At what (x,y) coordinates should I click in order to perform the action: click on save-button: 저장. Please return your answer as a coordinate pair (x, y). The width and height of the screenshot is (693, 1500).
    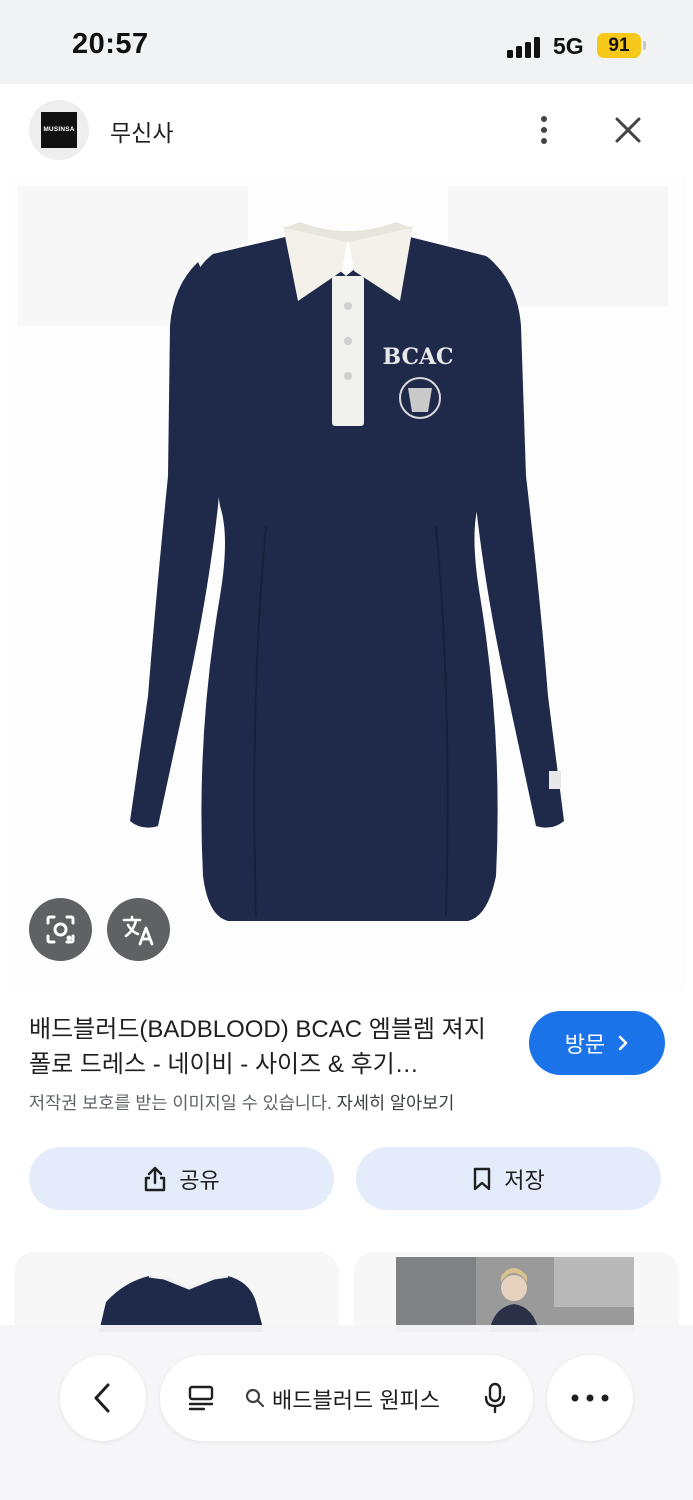
    Looking at the image, I should click on (508, 1178).